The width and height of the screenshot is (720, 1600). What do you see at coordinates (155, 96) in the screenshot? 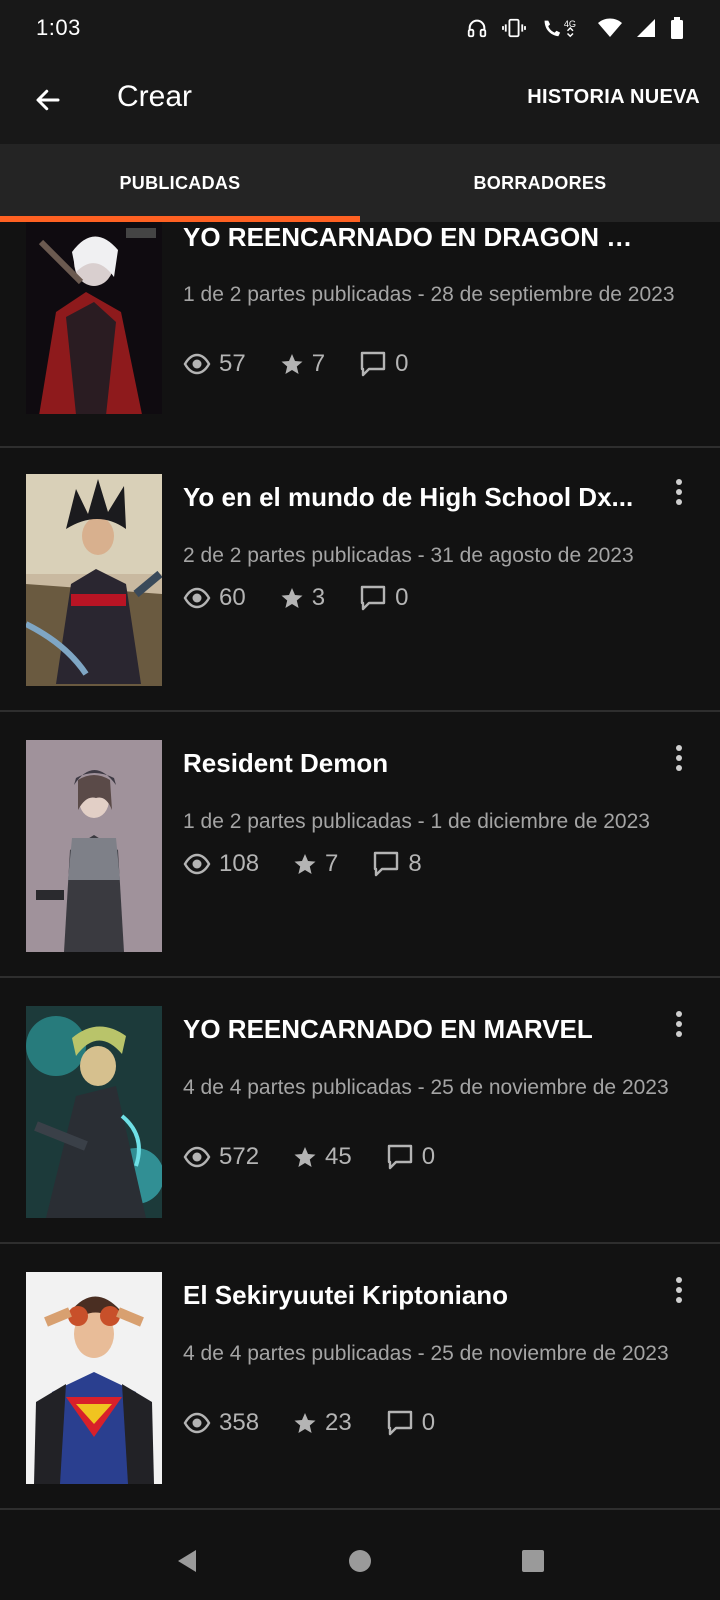
I see `page-title: Crear` at bounding box center [155, 96].